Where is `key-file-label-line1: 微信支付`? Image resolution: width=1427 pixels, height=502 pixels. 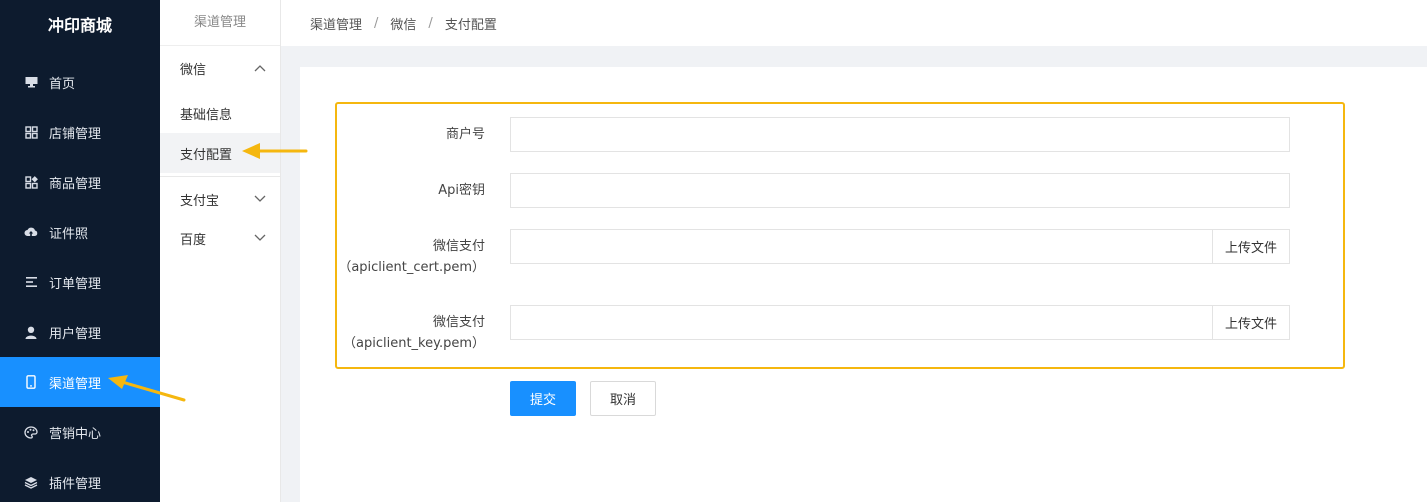
key-file-label-line1: 微信支付 is located at coordinates (458, 322).